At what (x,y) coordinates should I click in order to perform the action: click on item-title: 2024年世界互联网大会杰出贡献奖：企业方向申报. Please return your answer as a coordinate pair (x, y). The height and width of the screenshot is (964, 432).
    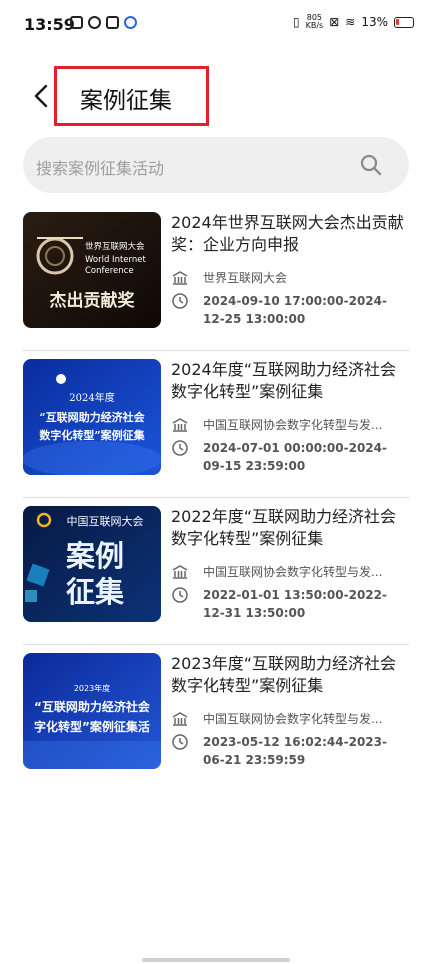
    Looking at the image, I should click on (287, 233).